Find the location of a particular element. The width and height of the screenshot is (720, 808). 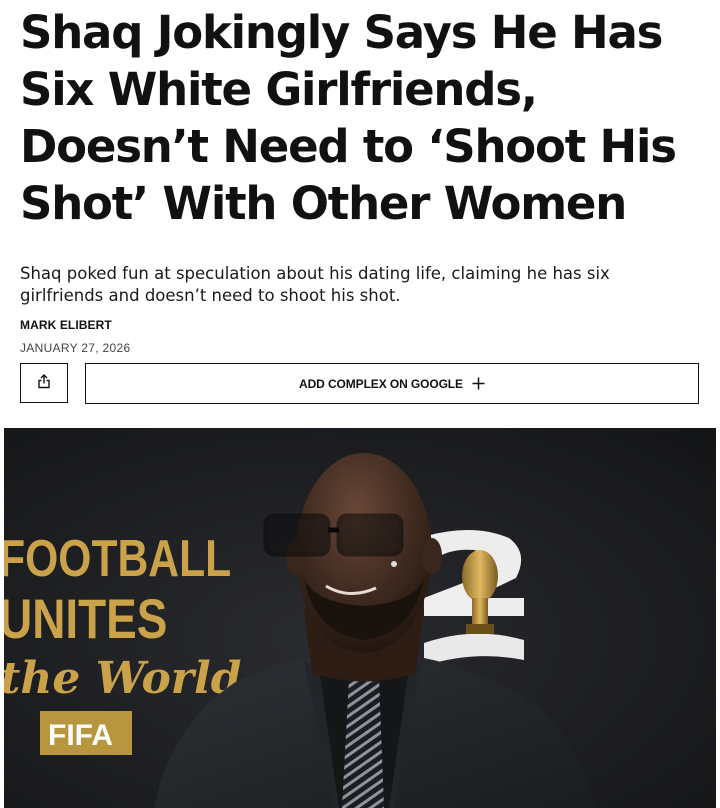

add-complex-on-google-label: ADD COMPLEX ON GOOGLE is located at coordinates (381, 383).